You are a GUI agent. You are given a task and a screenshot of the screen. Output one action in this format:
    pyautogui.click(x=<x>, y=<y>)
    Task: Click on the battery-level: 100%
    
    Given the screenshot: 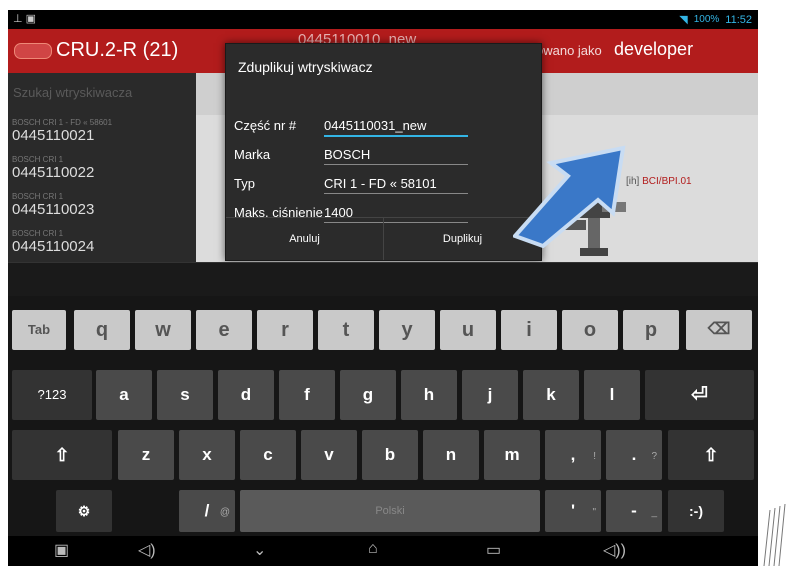 What is the action you would take?
    pyautogui.click(x=706, y=19)
    